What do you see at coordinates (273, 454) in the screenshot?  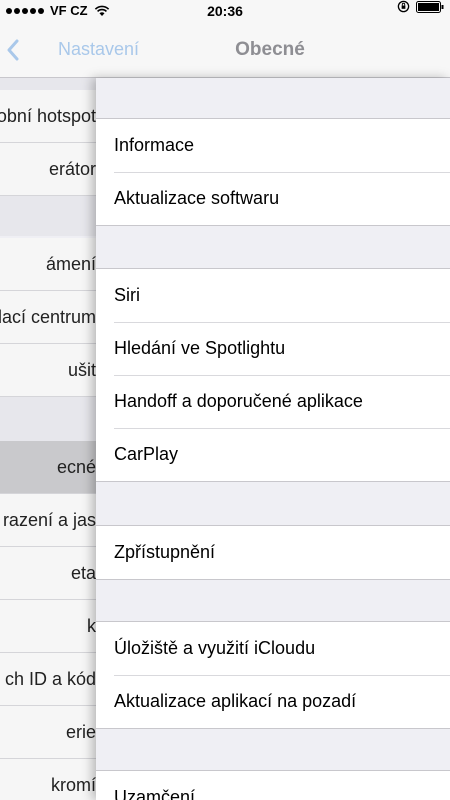 I see `settings-row-carplay: CarPlay` at bounding box center [273, 454].